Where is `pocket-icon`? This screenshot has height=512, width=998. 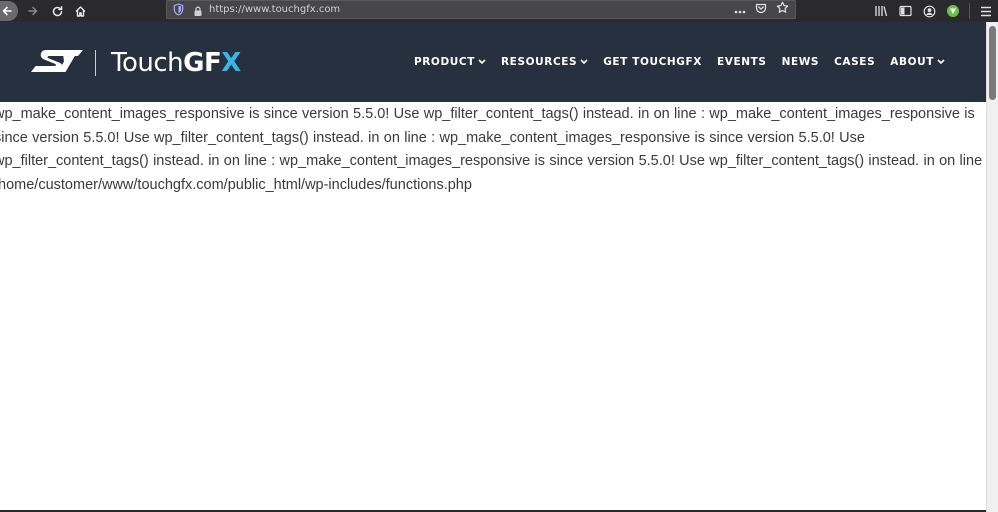
pocket-icon is located at coordinates (761, 10).